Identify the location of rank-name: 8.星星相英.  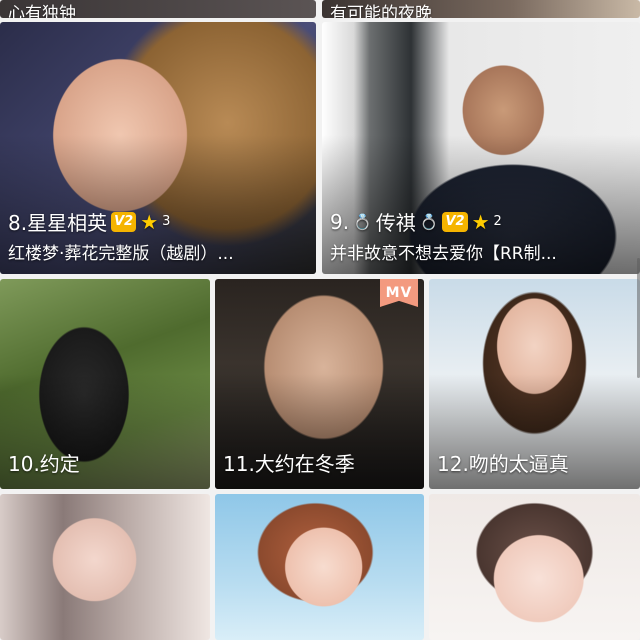
(58, 223).